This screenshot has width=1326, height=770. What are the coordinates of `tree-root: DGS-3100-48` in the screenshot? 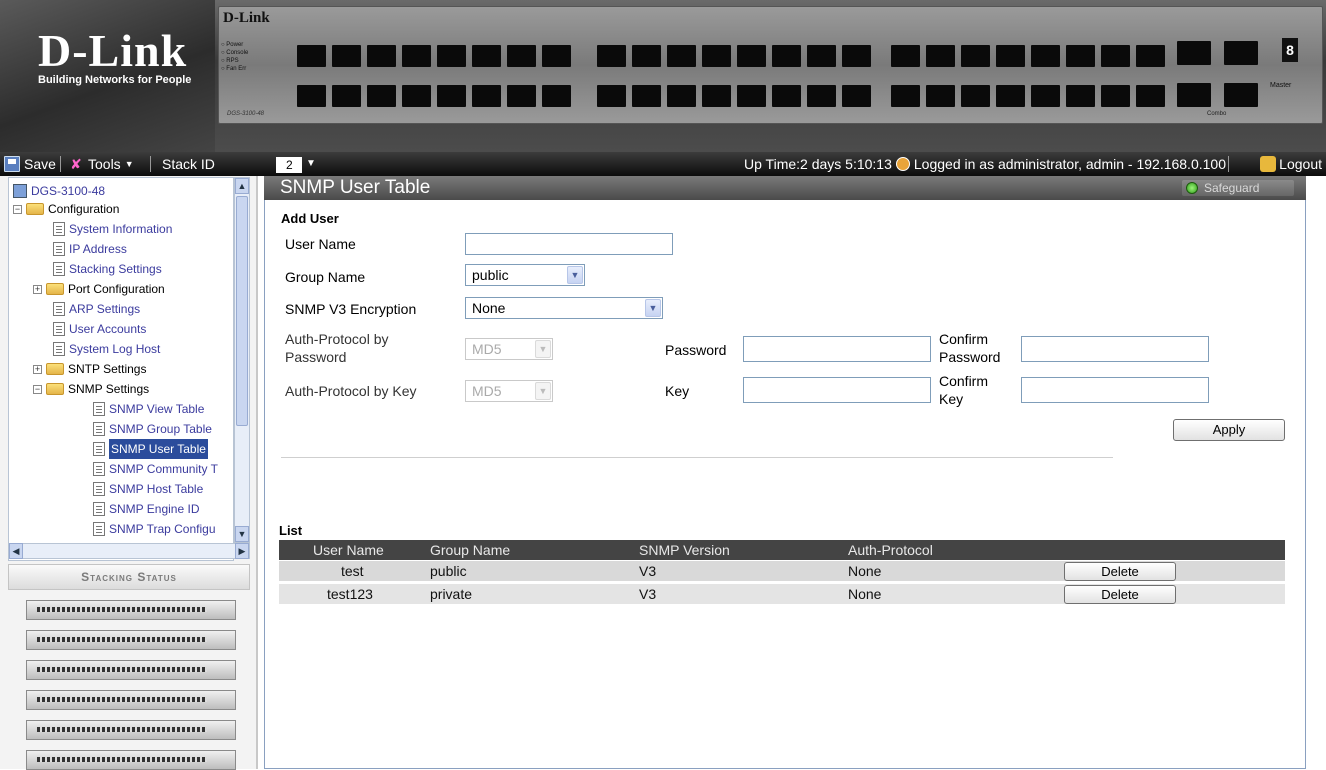 It's located at (59, 191).